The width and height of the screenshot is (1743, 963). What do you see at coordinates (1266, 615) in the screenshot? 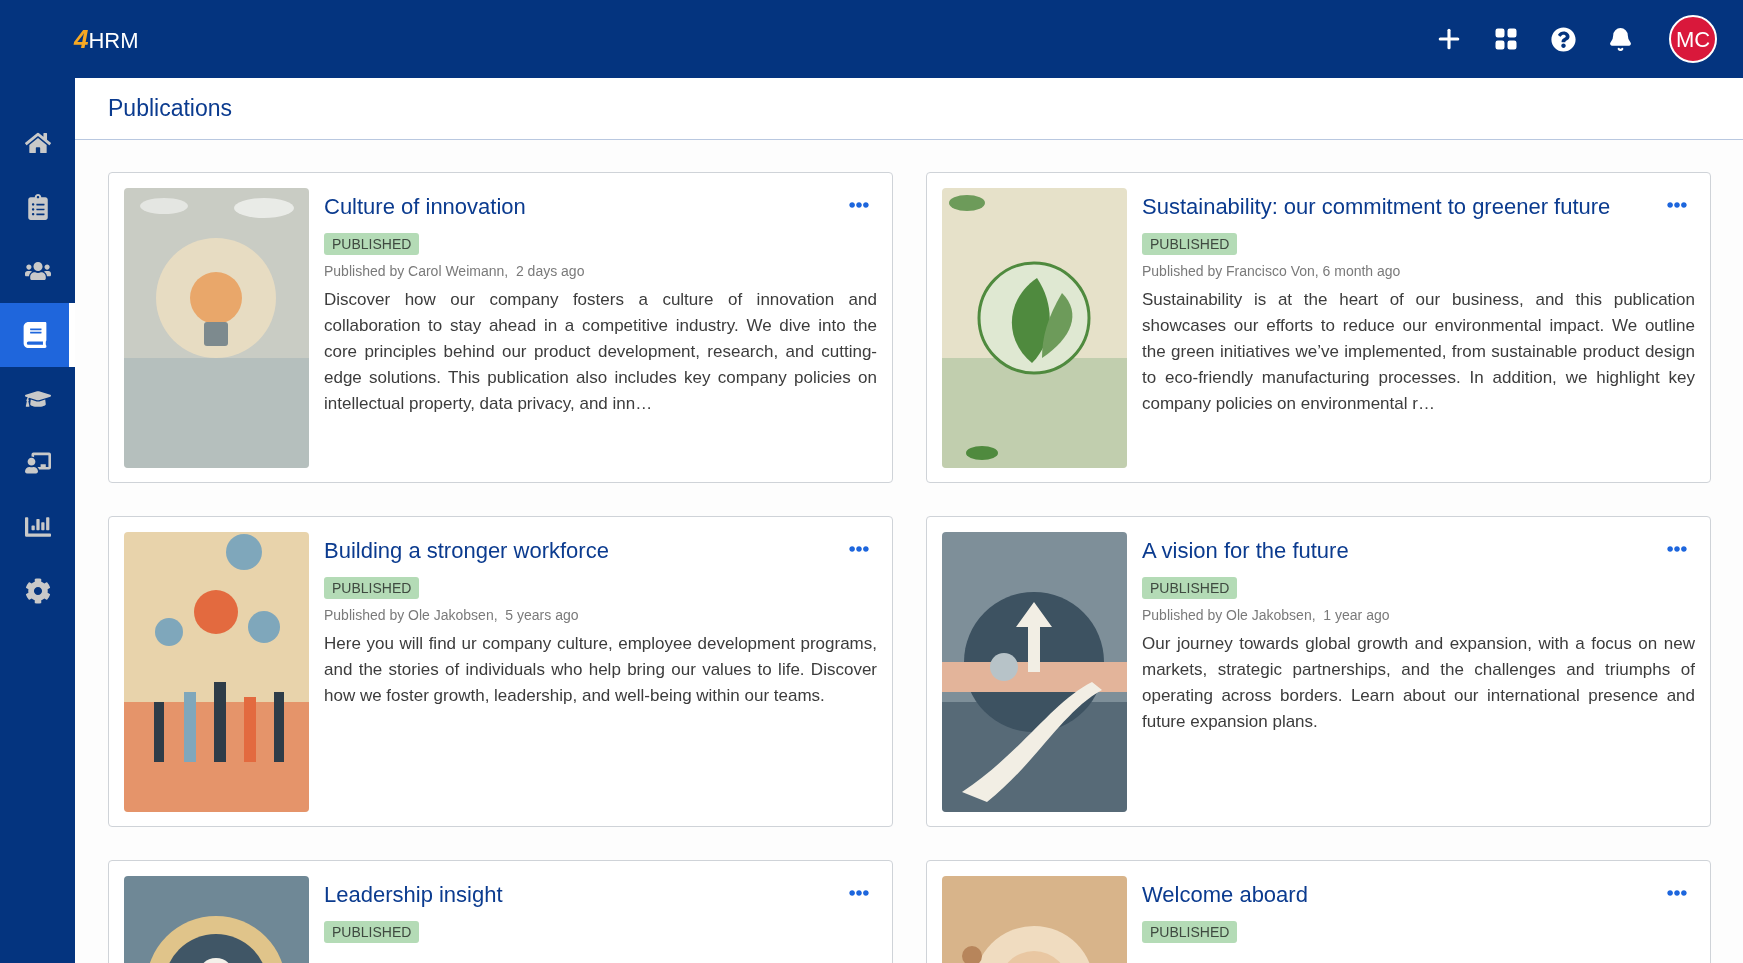
I see `publication-byline: Published by Ole Jakobsen, 1 year ago` at bounding box center [1266, 615].